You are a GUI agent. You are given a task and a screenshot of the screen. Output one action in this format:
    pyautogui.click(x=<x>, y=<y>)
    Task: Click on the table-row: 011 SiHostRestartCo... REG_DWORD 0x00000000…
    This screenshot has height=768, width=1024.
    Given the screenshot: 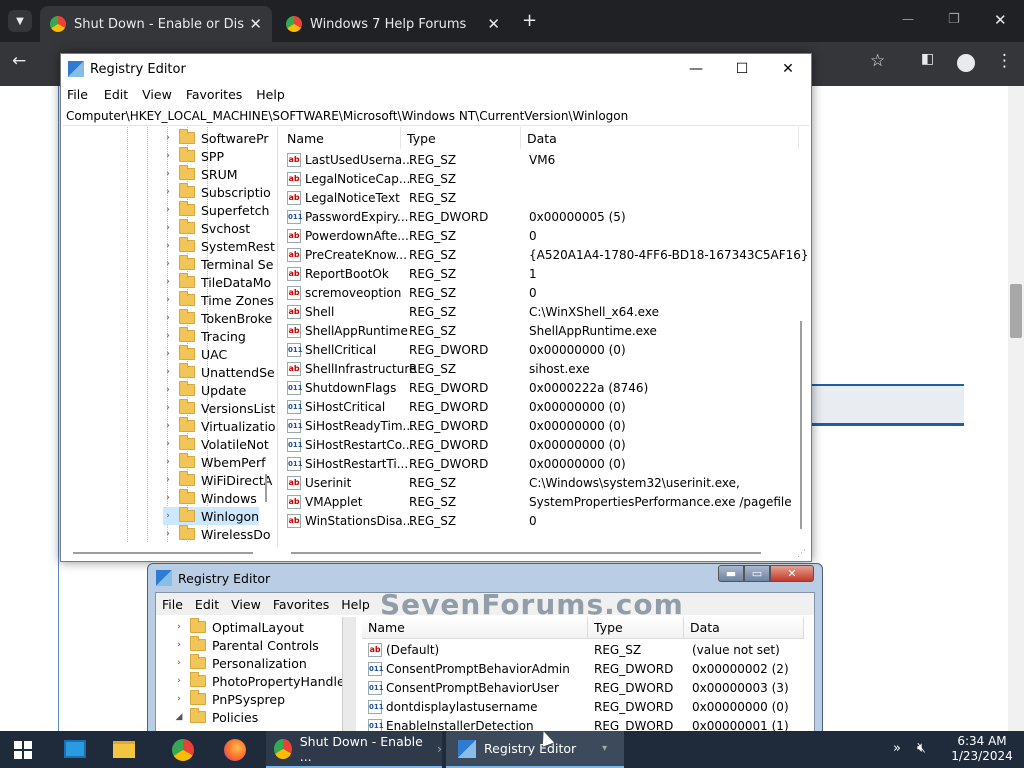 What is the action you would take?
    pyautogui.click(x=541, y=445)
    